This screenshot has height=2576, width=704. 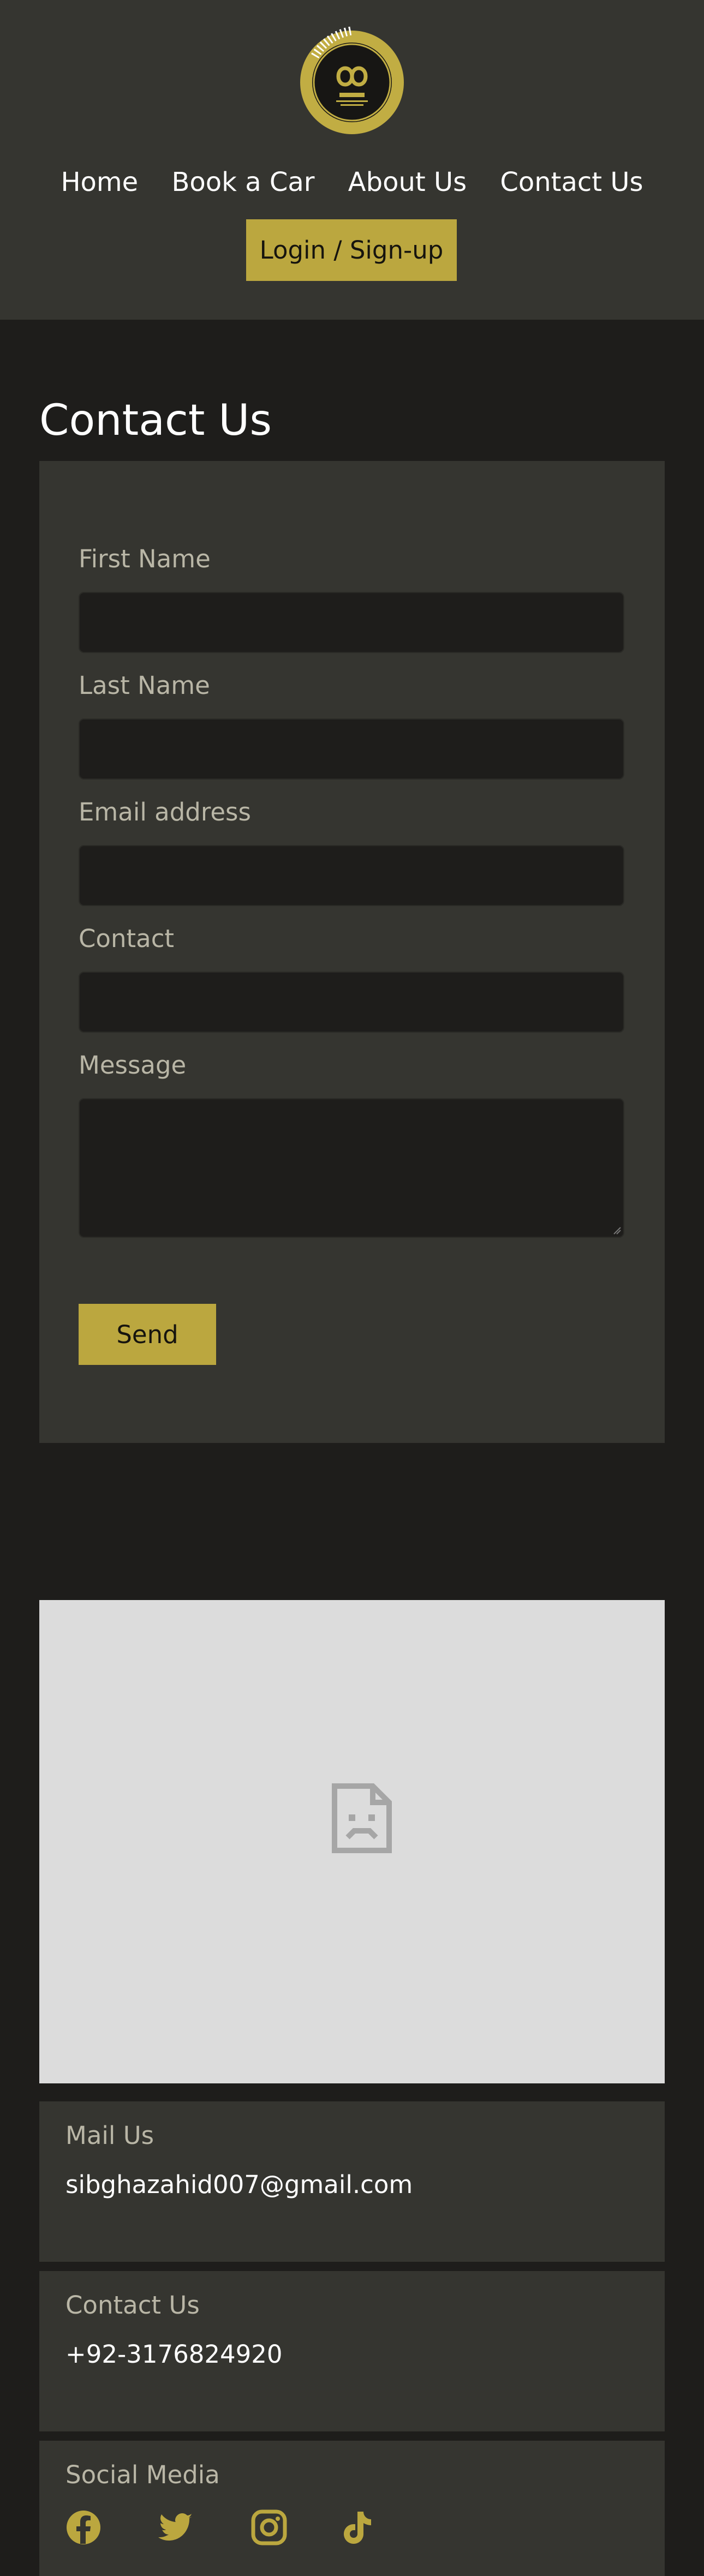 I want to click on resize-grip-icon, so click(x=617, y=1231).